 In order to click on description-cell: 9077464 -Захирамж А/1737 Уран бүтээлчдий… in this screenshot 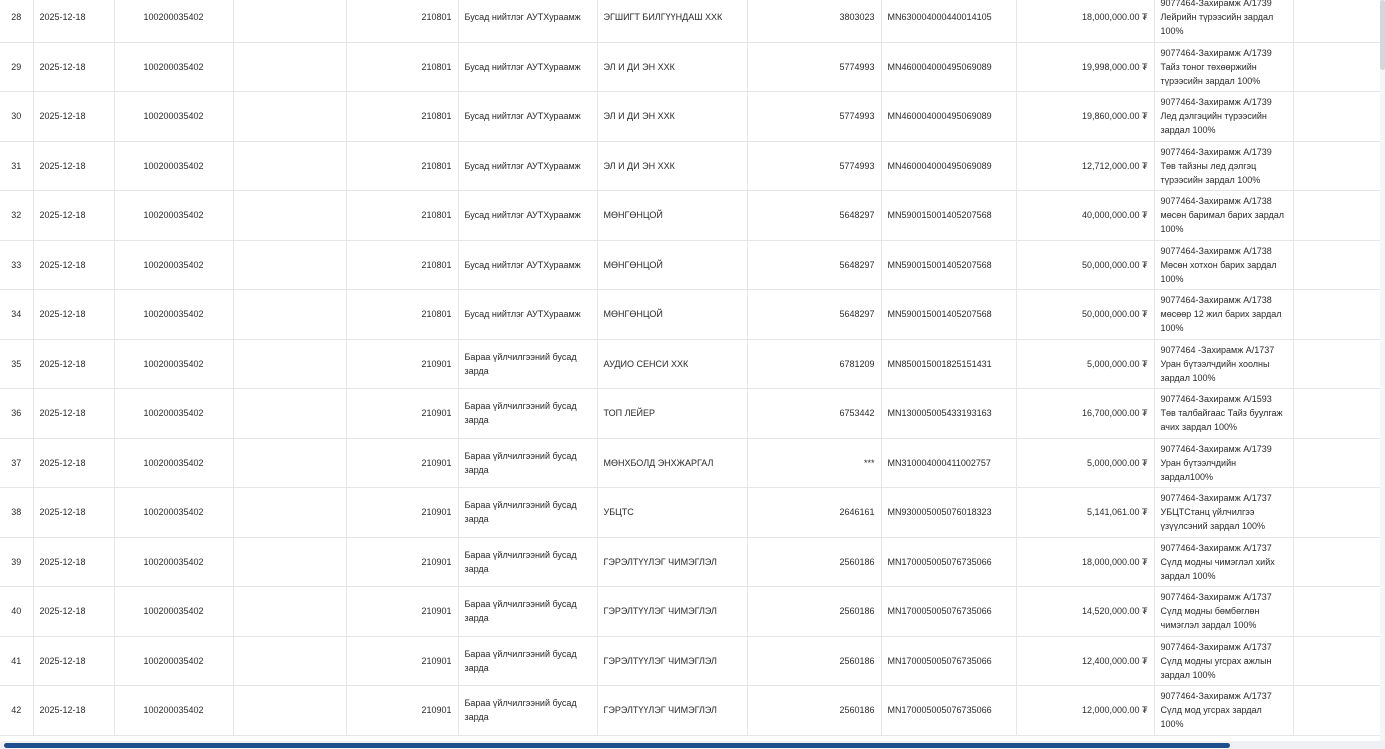, I will do `click(1224, 364)`.